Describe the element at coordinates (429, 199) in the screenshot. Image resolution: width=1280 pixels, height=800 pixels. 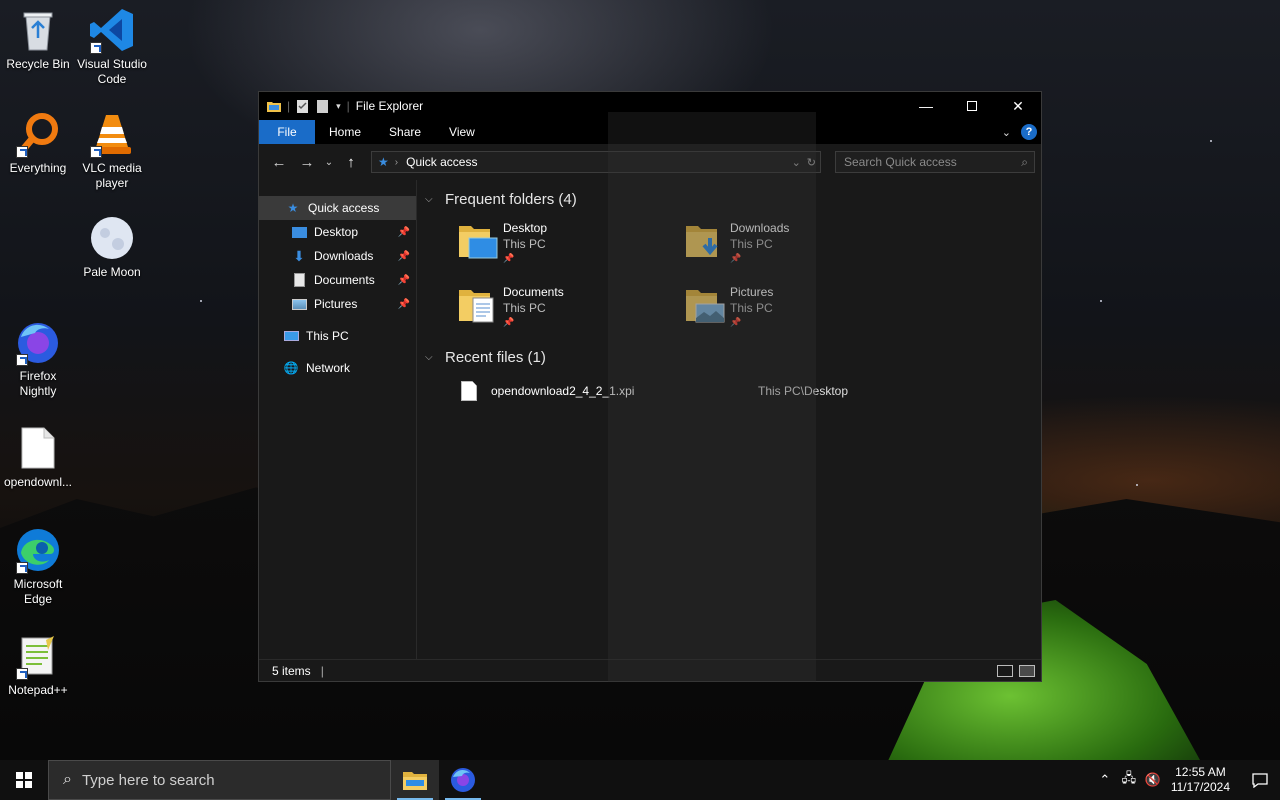
I see `chevron-down-icon: ⌵` at that location.